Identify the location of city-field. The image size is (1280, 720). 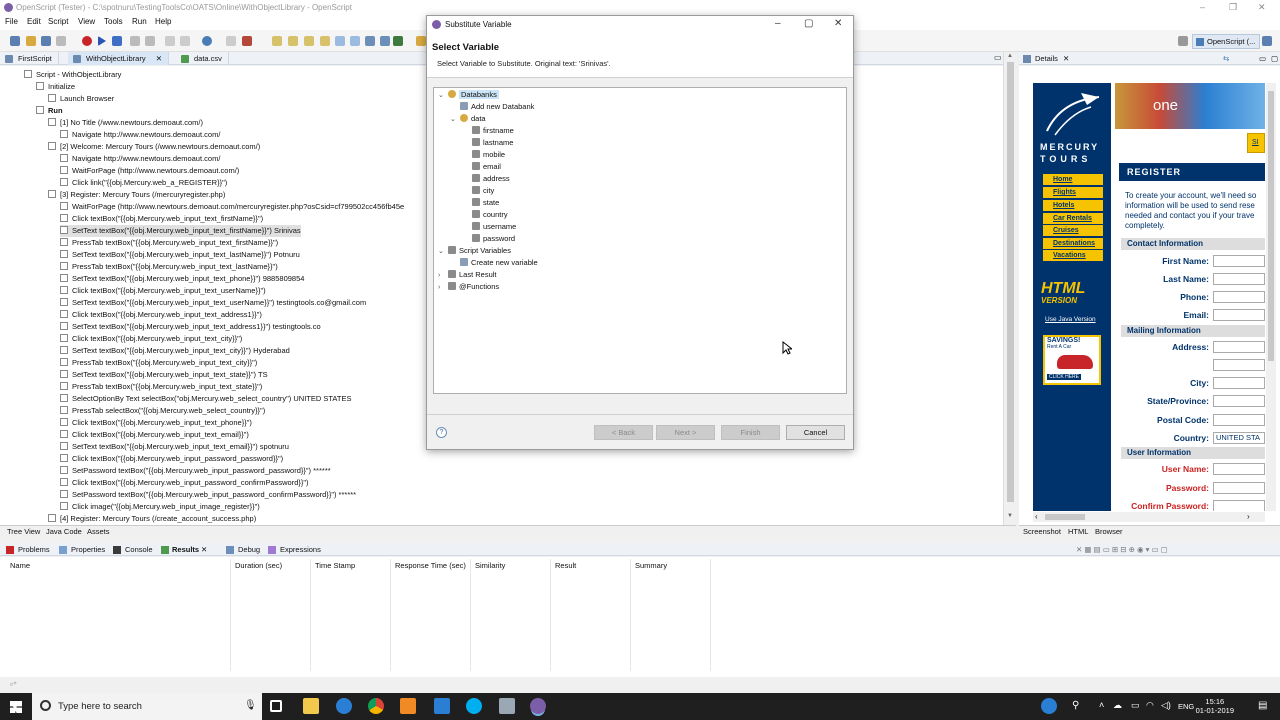
(1239, 383).